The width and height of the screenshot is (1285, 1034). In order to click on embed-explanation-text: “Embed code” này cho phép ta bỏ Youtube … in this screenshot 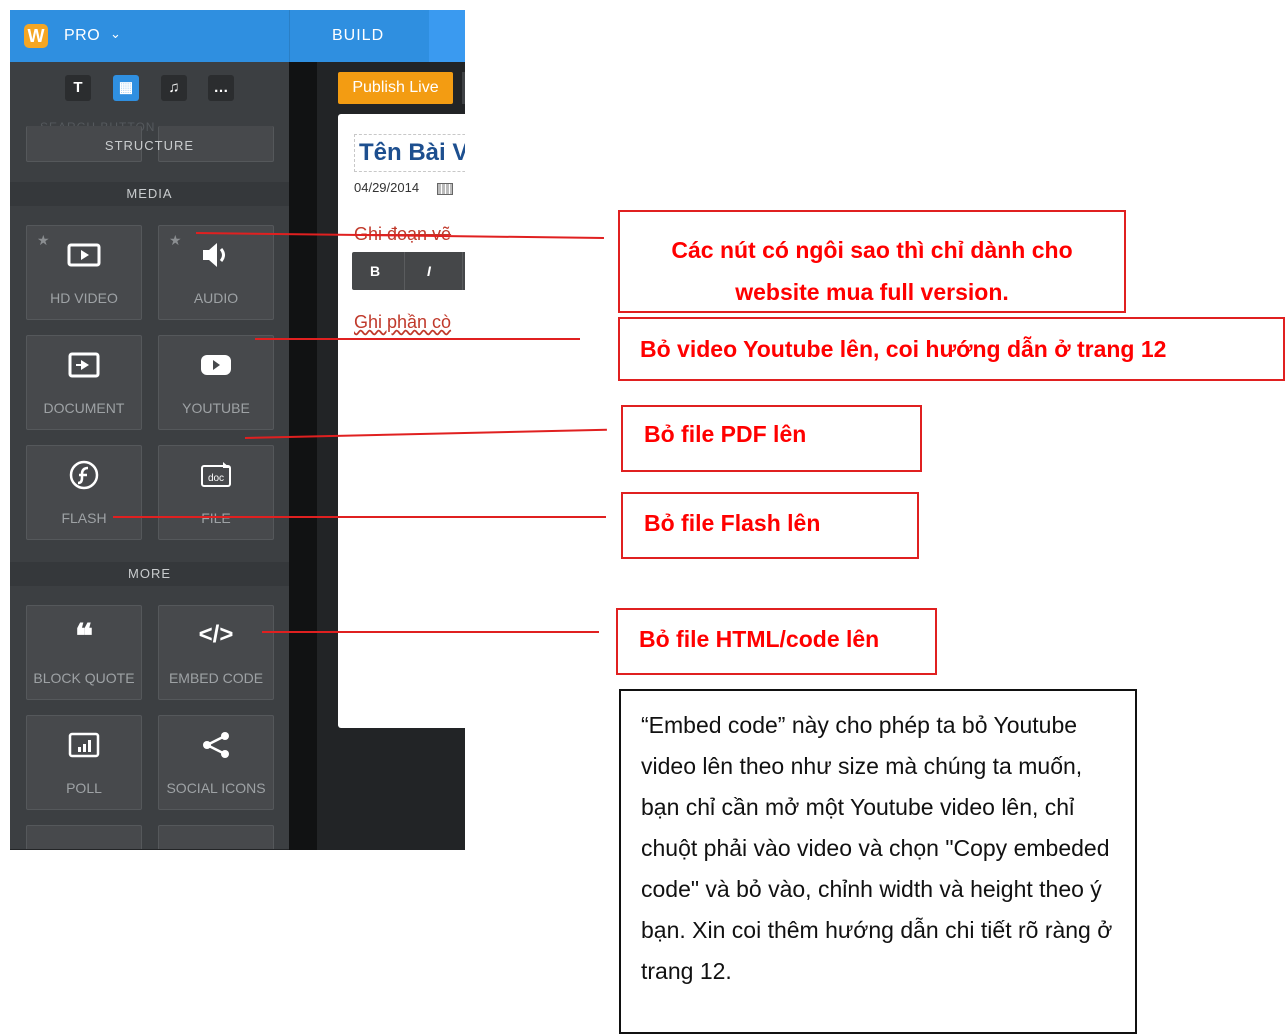, I will do `click(877, 848)`.